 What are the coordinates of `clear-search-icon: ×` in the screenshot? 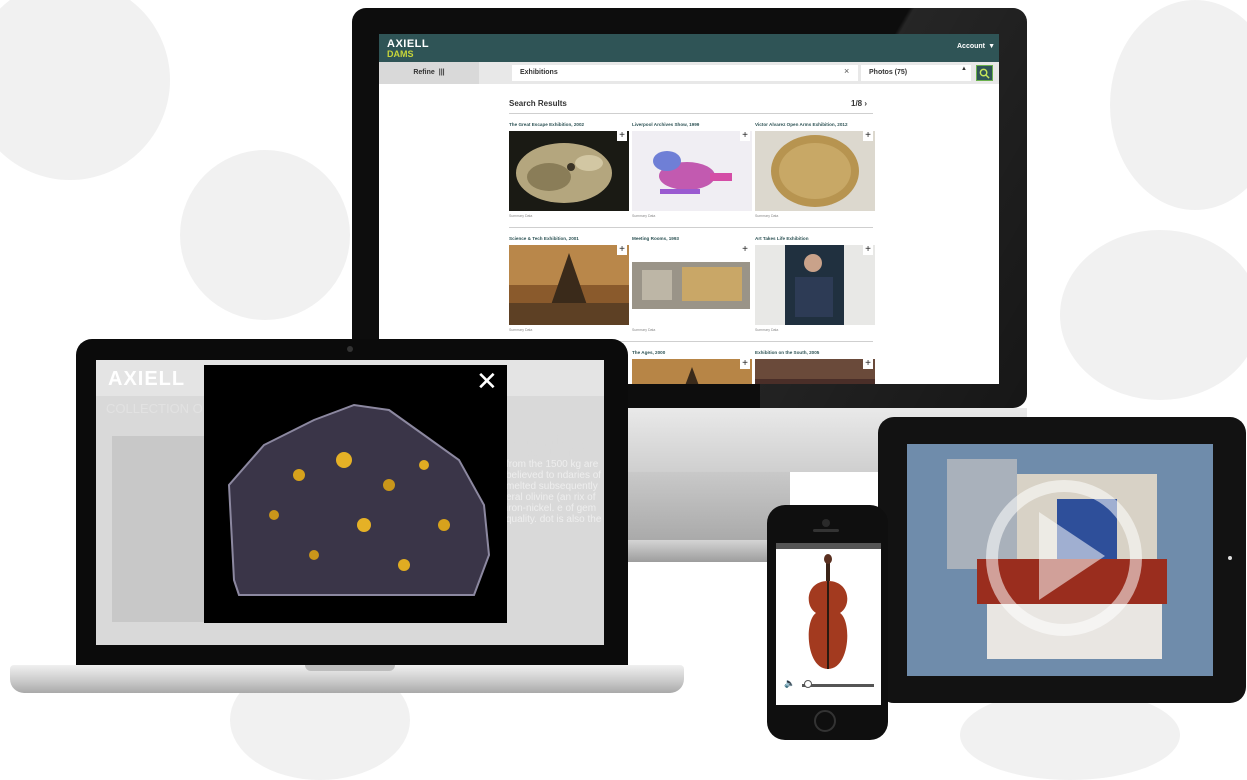 It's located at (846, 71).